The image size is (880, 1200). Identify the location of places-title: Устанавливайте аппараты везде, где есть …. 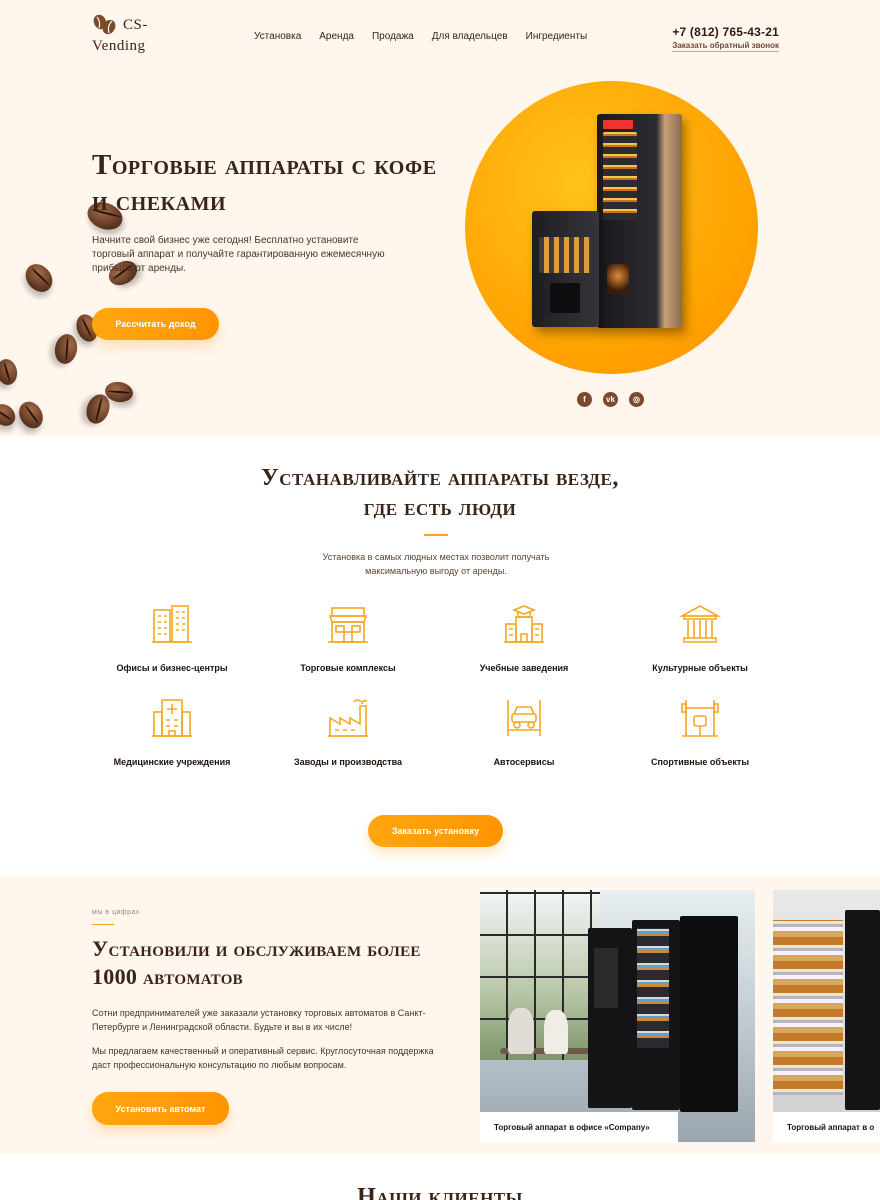
(440, 493).